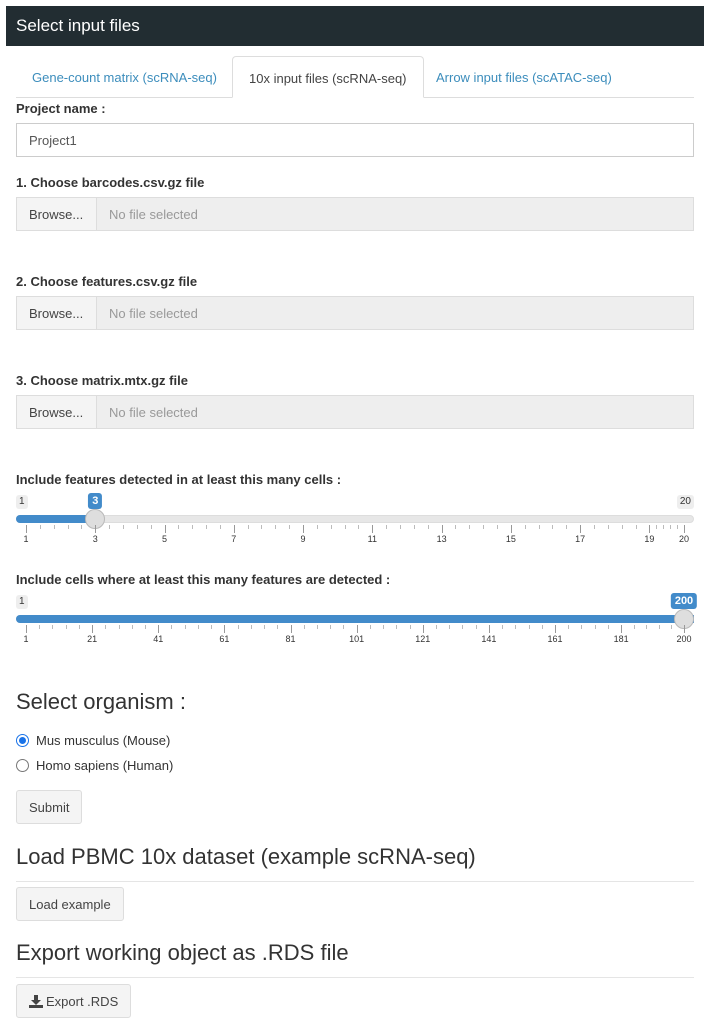 This screenshot has width=710, height=1028. What do you see at coordinates (93, 740) in the screenshot?
I see `radio-option-mouse: Mus musculus (Mouse)` at bounding box center [93, 740].